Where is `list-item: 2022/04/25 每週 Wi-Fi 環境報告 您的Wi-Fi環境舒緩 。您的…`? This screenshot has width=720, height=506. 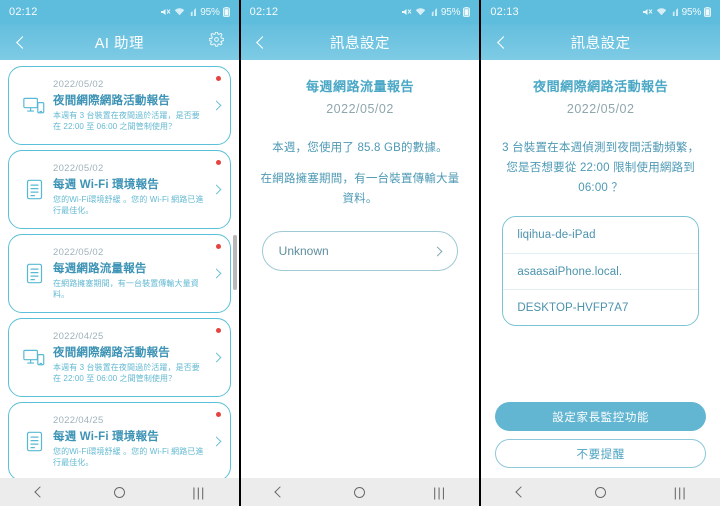 list-item: 2022/04/25 每週 Wi-Fi 環境報告 您的Wi-Fi環境舒緩 。您的… is located at coordinates (119, 440).